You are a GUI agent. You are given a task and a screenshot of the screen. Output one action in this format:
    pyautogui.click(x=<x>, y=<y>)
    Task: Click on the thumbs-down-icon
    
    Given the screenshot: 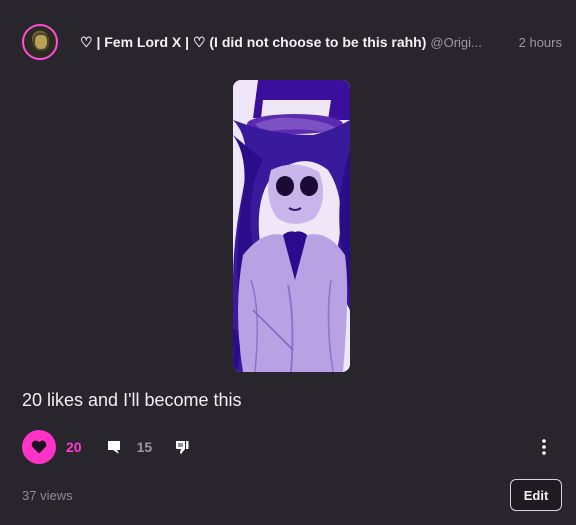 What is the action you would take?
    pyautogui.click(x=182, y=447)
    